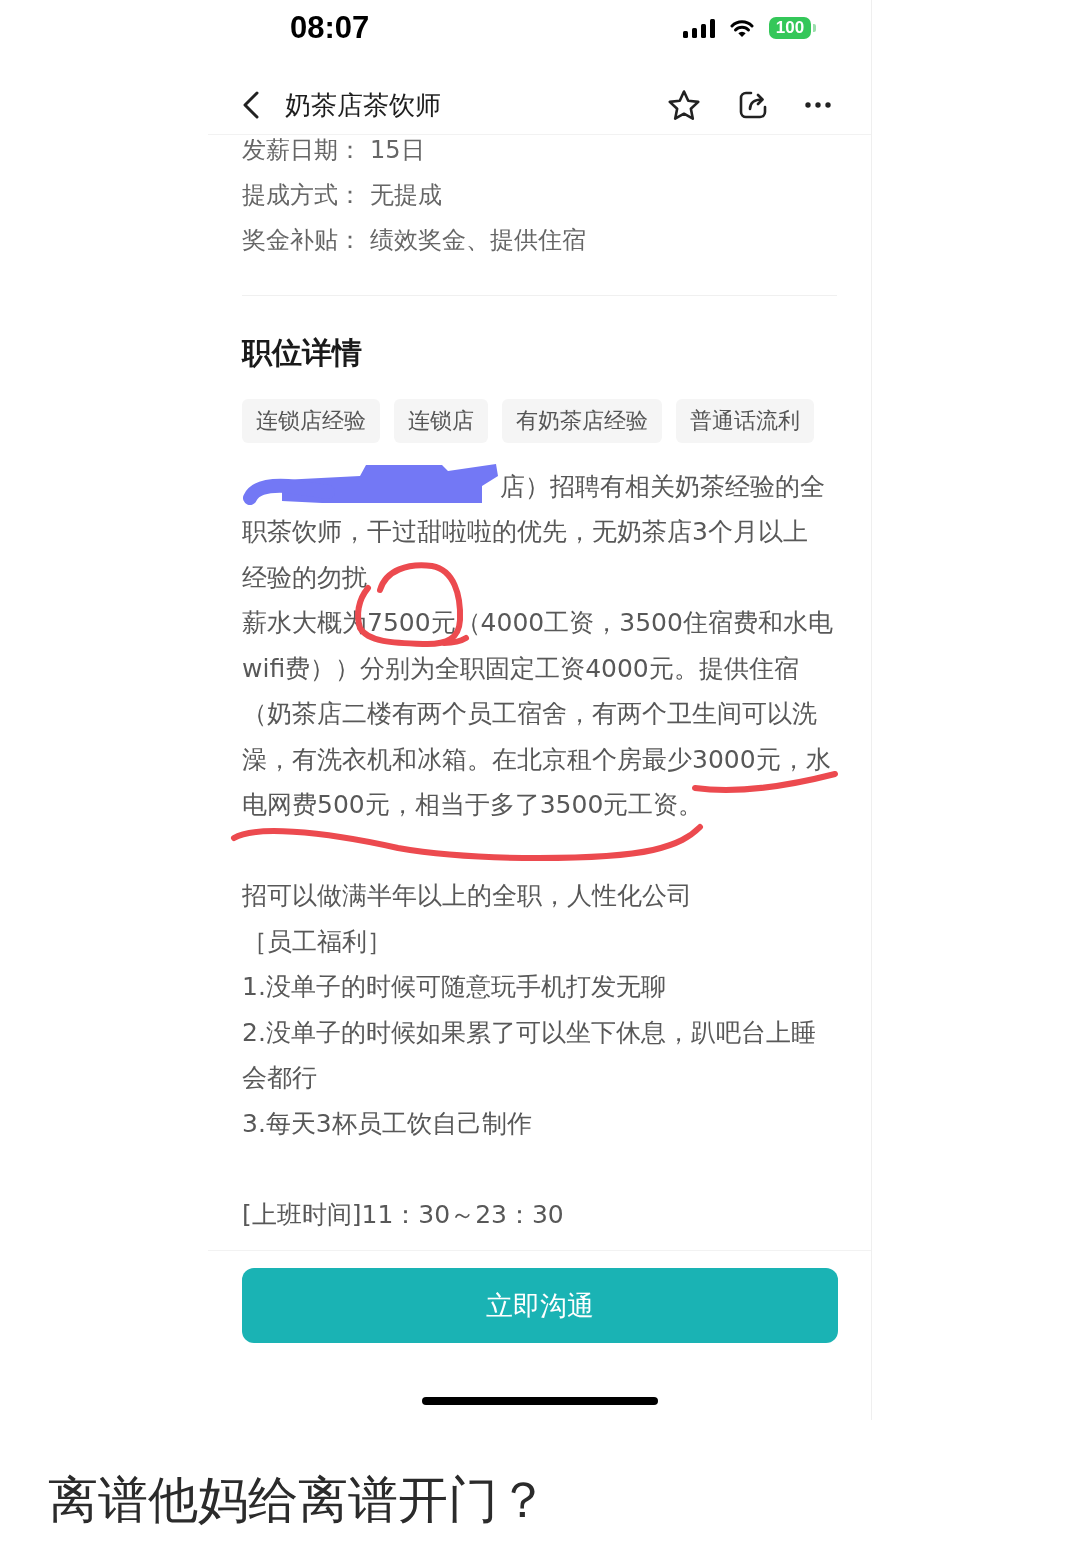 The height and width of the screenshot is (1554, 1079). I want to click on requirement-tag: 普通话流利, so click(745, 421).